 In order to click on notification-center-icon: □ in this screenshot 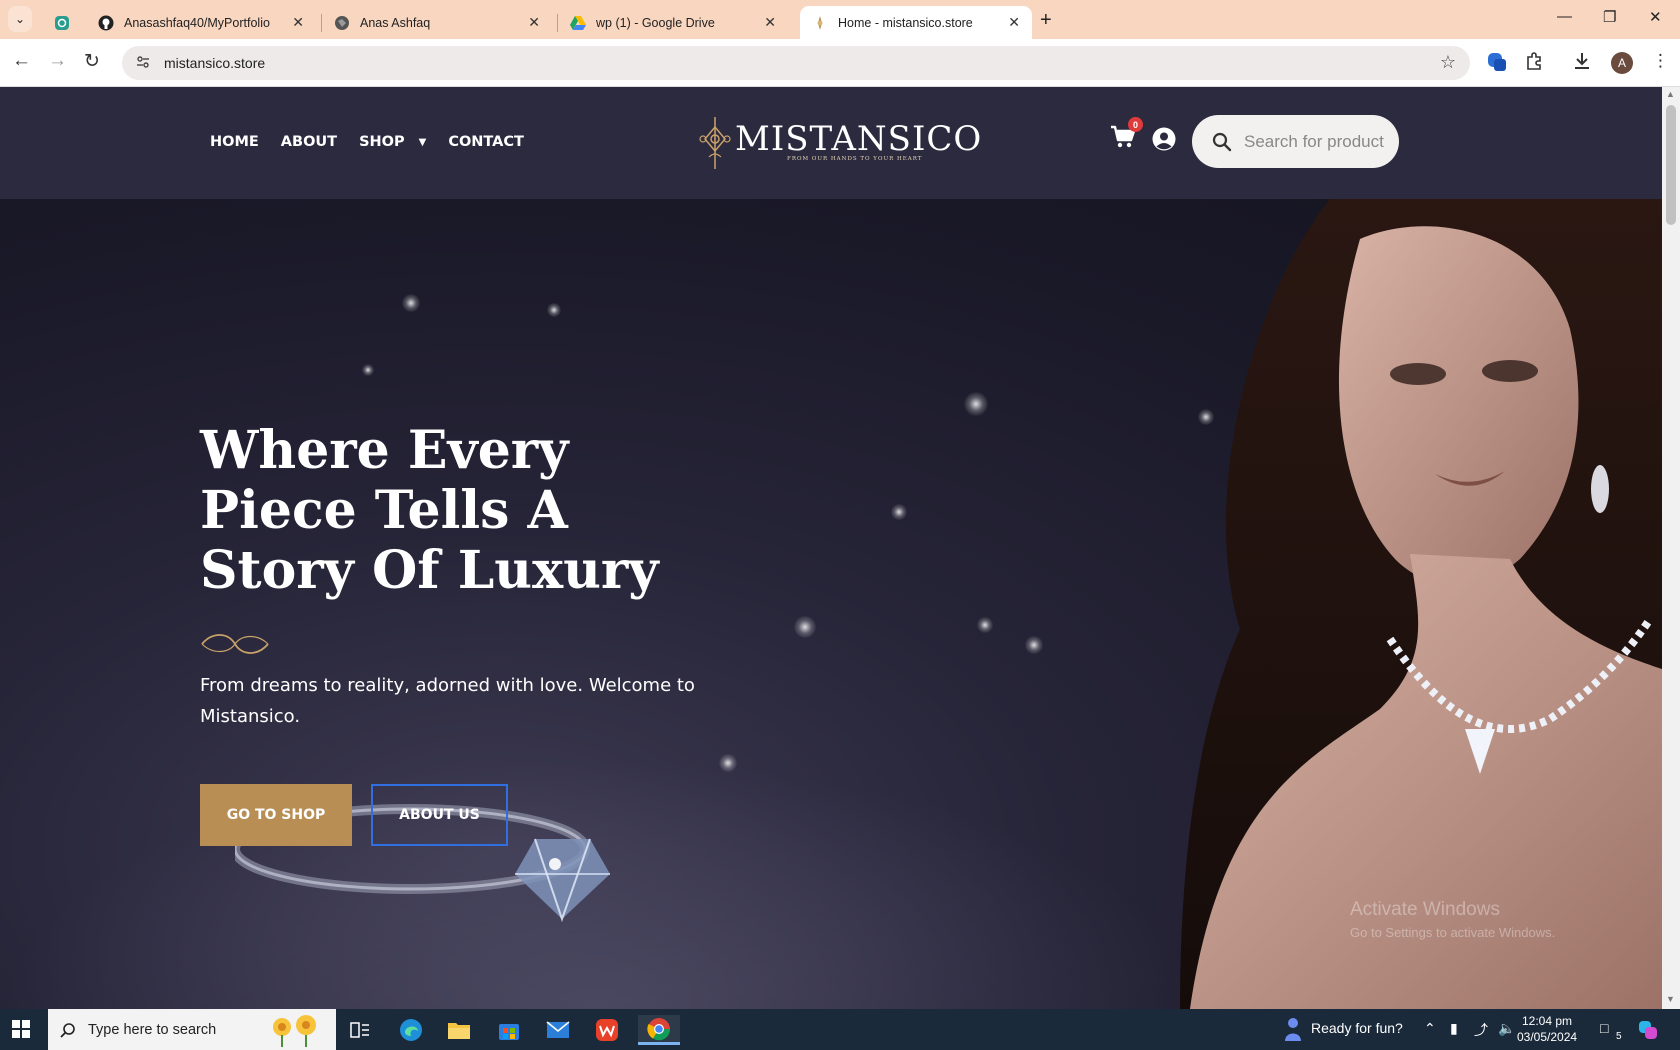, I will do `click(1604, 1028)`.